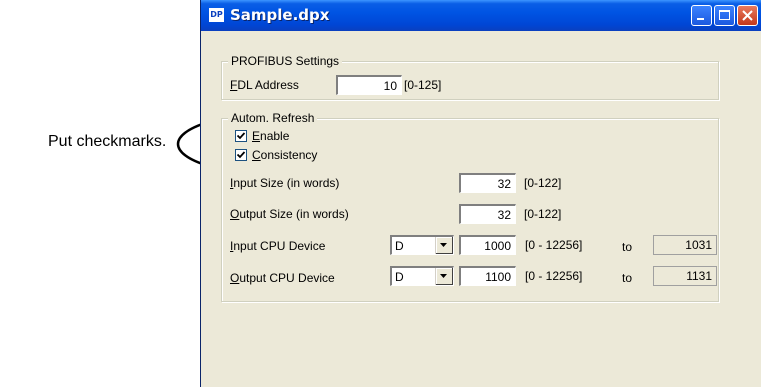 Image resolution: width=761 pixels, height=387 pixels. Describe the element at coordinates (399, 246) in the screenshot. I see `input-cpu-device-value: D` at that location.